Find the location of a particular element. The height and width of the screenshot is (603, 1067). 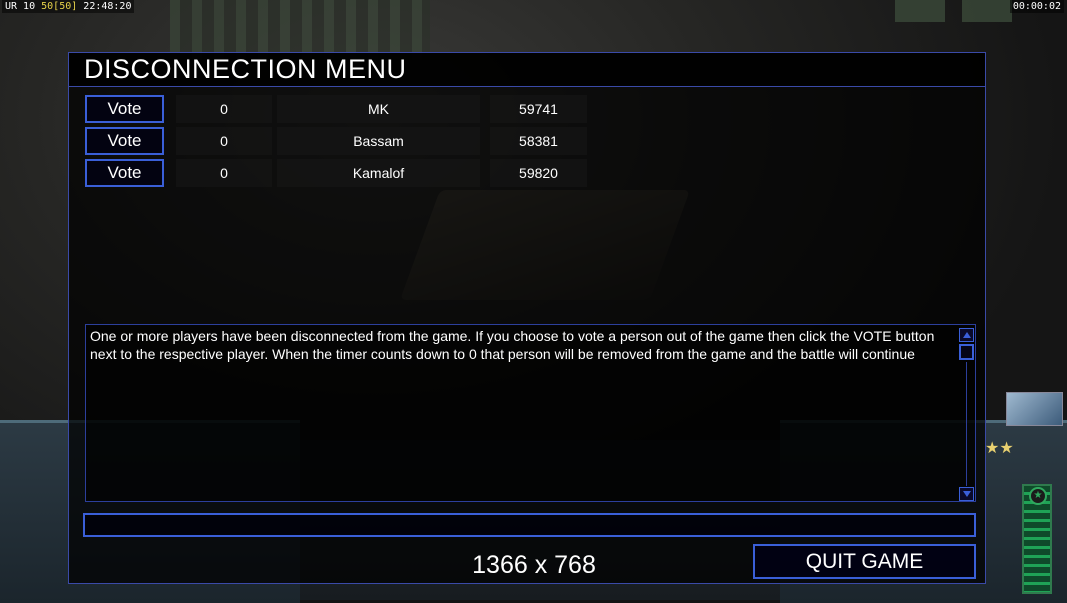

hud-status-prefix: UR 10 is located at coordinates (23, 6).